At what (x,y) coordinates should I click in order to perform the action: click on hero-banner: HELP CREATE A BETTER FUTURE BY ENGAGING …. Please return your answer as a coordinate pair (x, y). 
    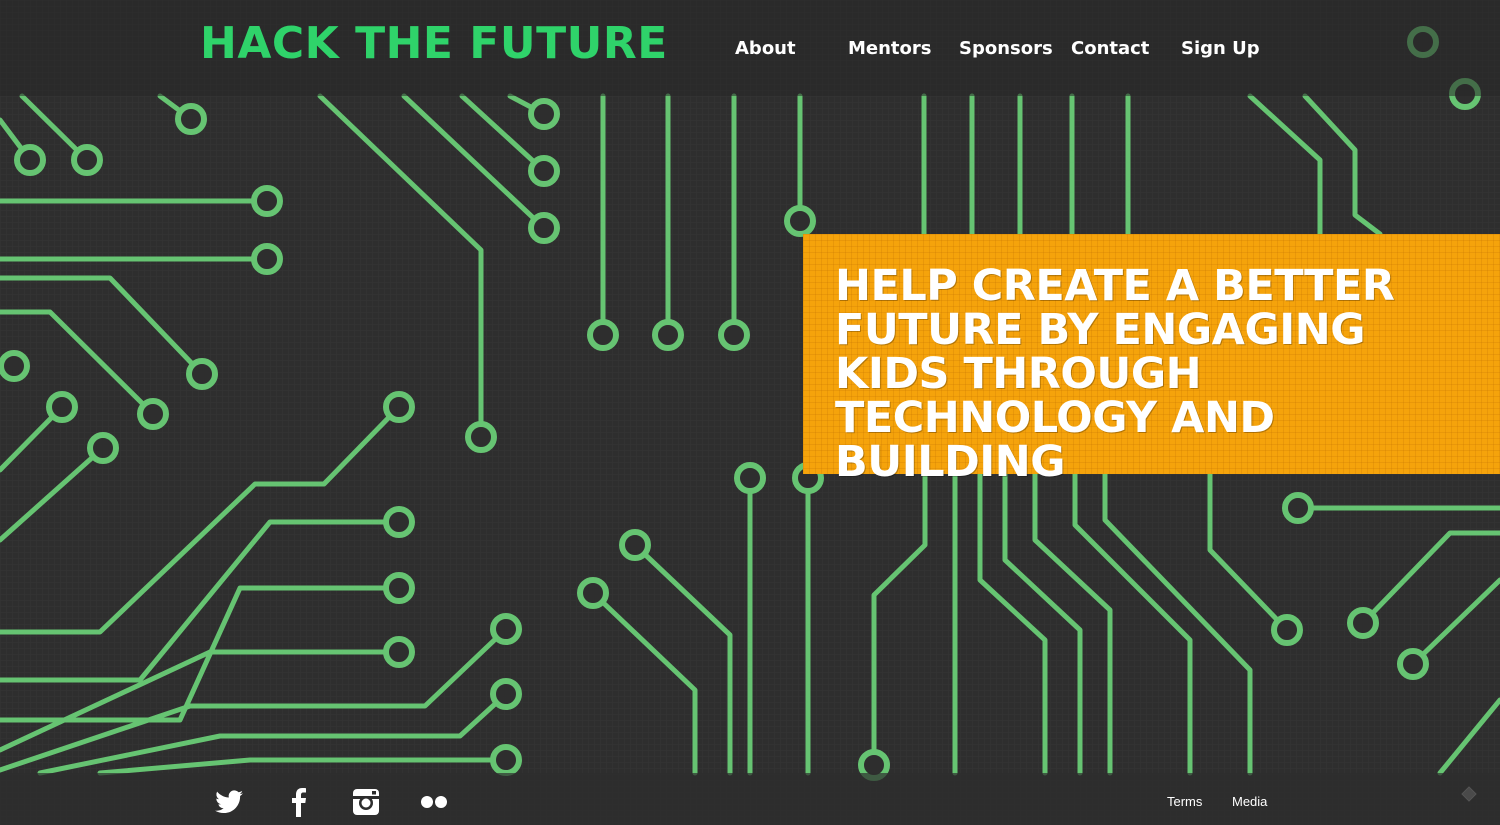
    Looking at the image, I should click on (1151, 359).